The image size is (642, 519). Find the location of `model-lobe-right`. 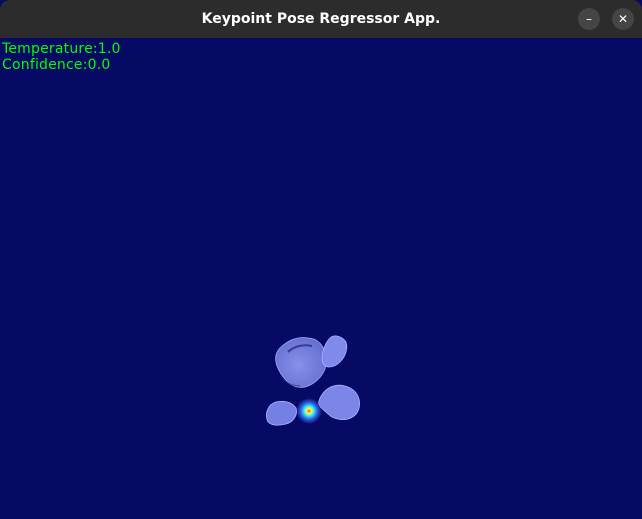

model-lobe-right is located at coordinates (339, 402).